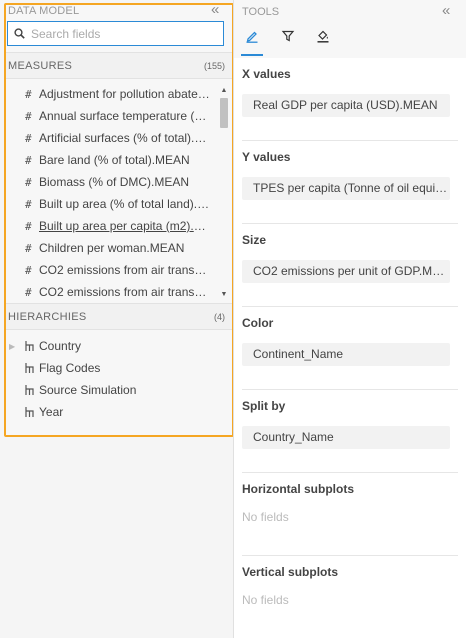  Describe the element at coordinates (119, 248) in the screenshot. I see `measure-item: # Children per woman.MEAN` at that location.